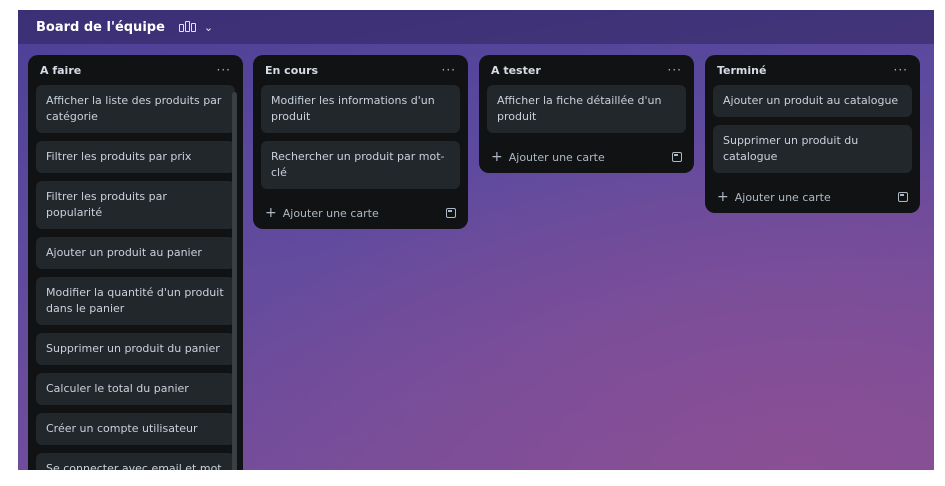 This screenshot has height=486, width=945. Describe the element at coordinates (812, 149) in the screenshot. I see `card: Supprimer un produit du catalogue` at that location.